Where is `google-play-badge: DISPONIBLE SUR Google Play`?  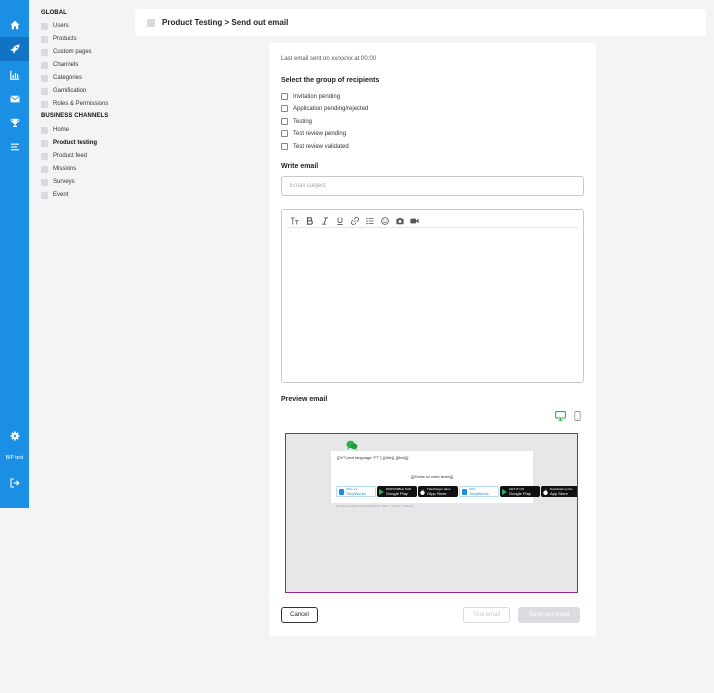 google-play-badge: DISPONIBLE SUR Google Play is located at coordinates (397, 491).